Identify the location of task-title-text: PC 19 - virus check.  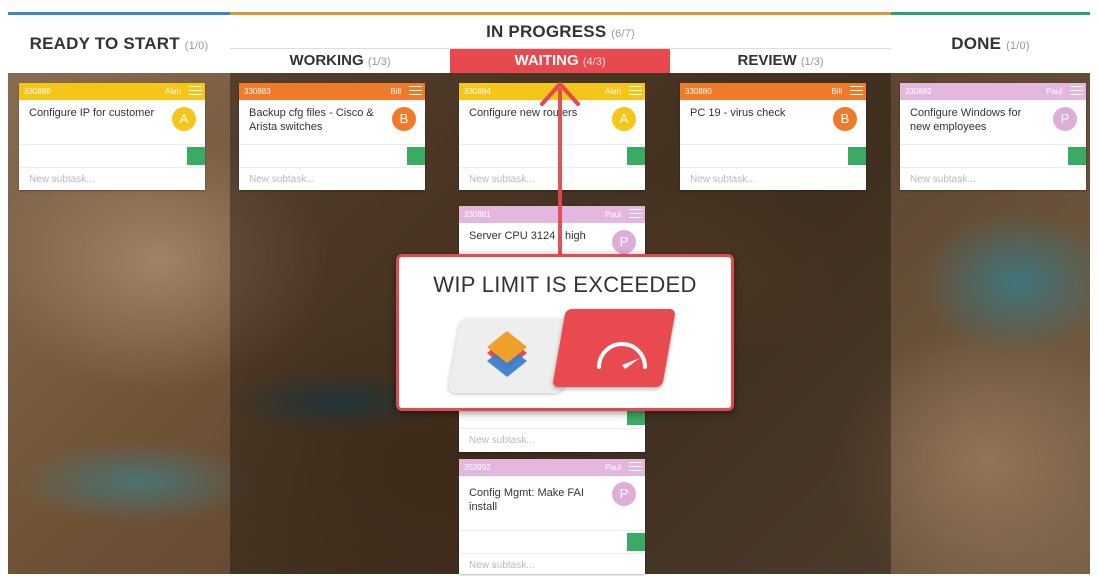
(738, 113).